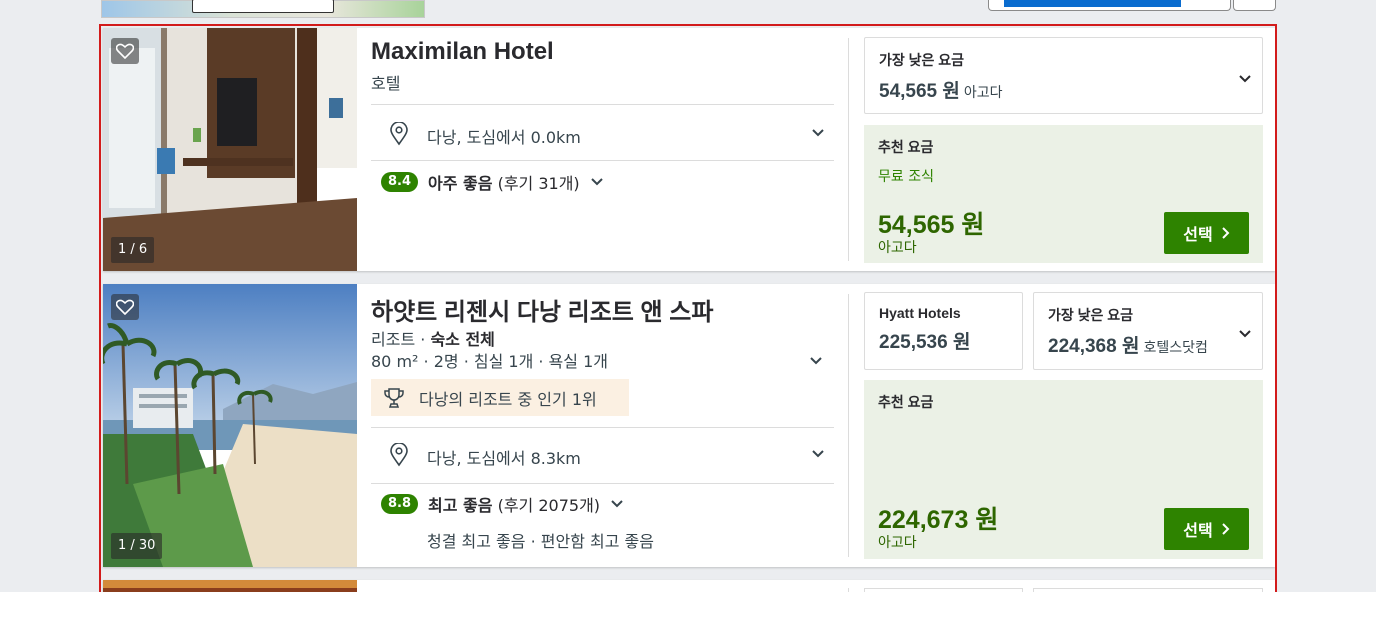 The height and width of the screenshot is (617, 1376). What do you see at coordinates (938, 520) in the screenshot?
I see `recommended-price: 224,673 원` at bounding box center [938, 520].